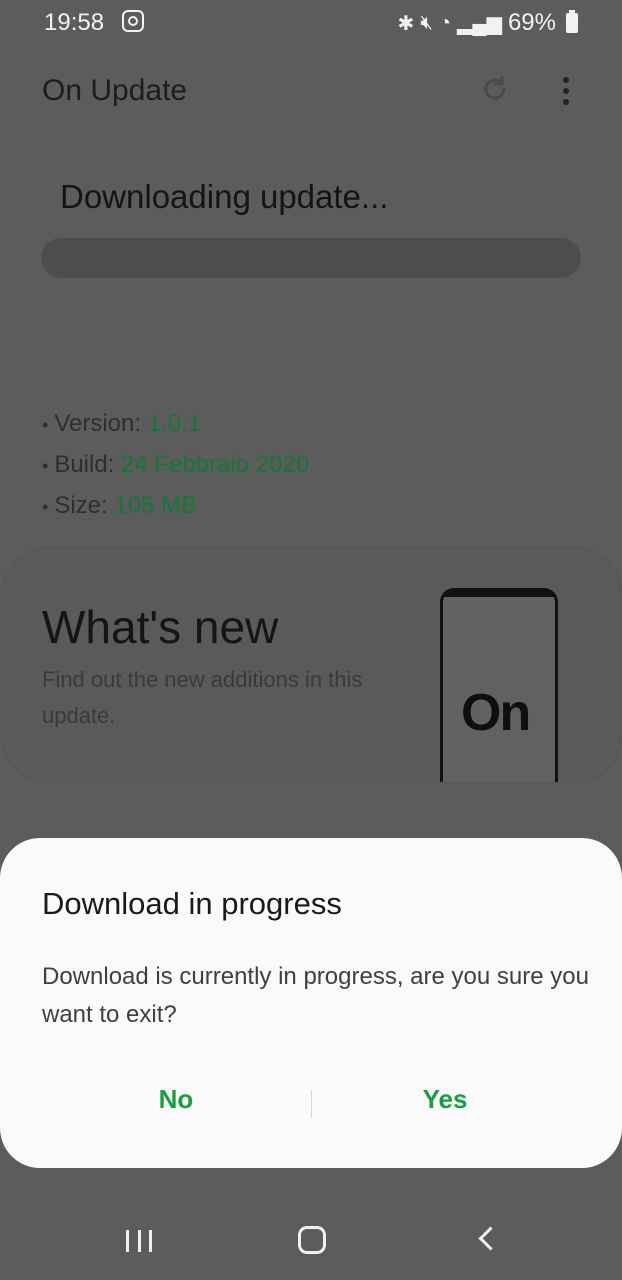  What do you see at coordinates (426, 22) in the screenshot?
I see `mute-icon: 🔇︎` at bounding box center [426, 22].